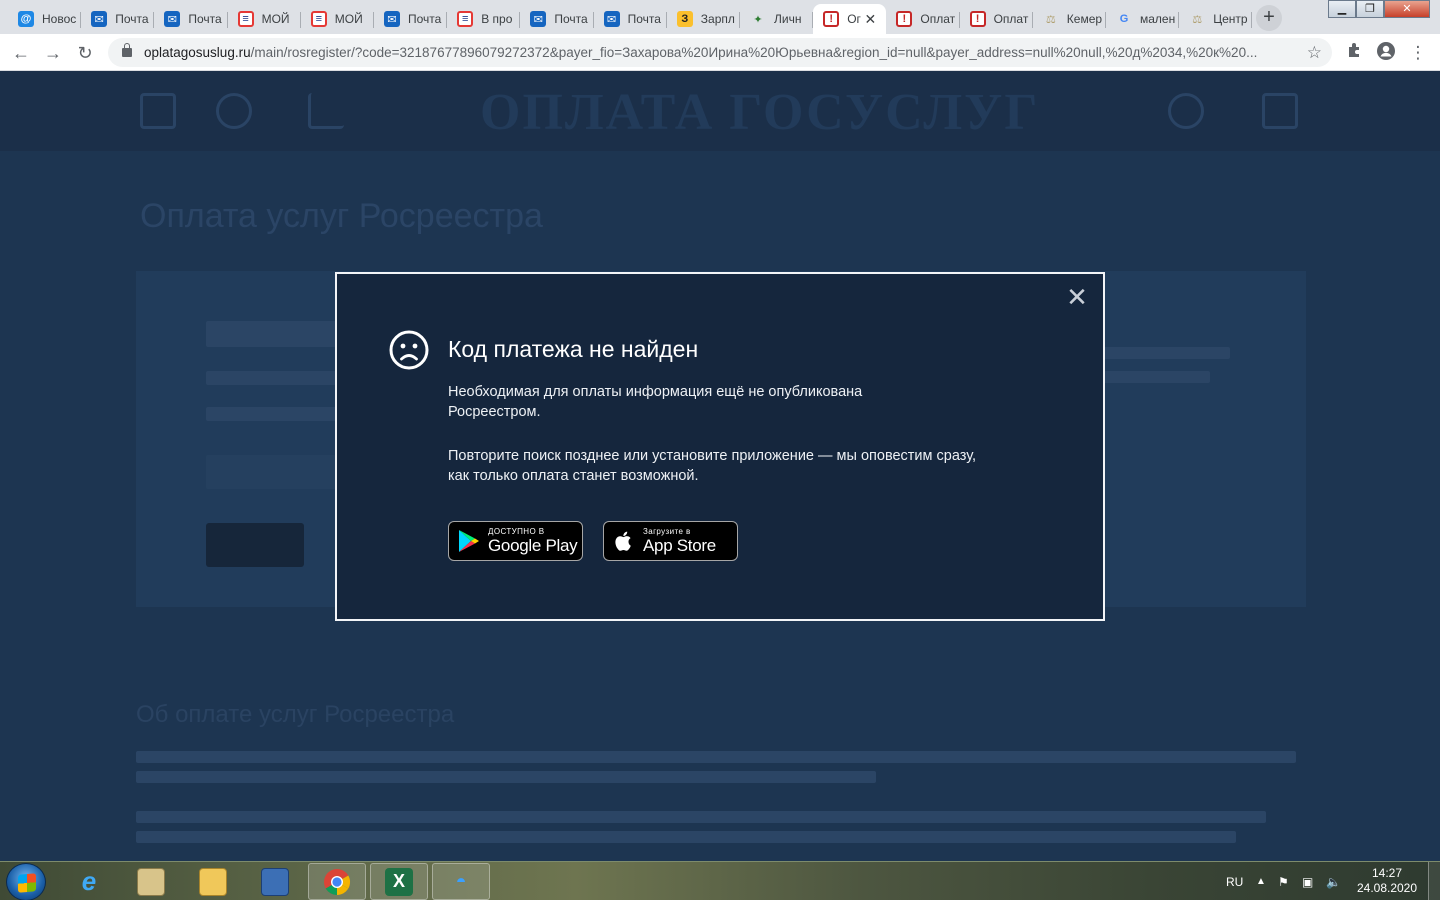 The image size is (1440, 900). What do you see at coordinates (1252, 20) in the screenshot?
I see `tab-separator` at bounding box center [1252, 20].